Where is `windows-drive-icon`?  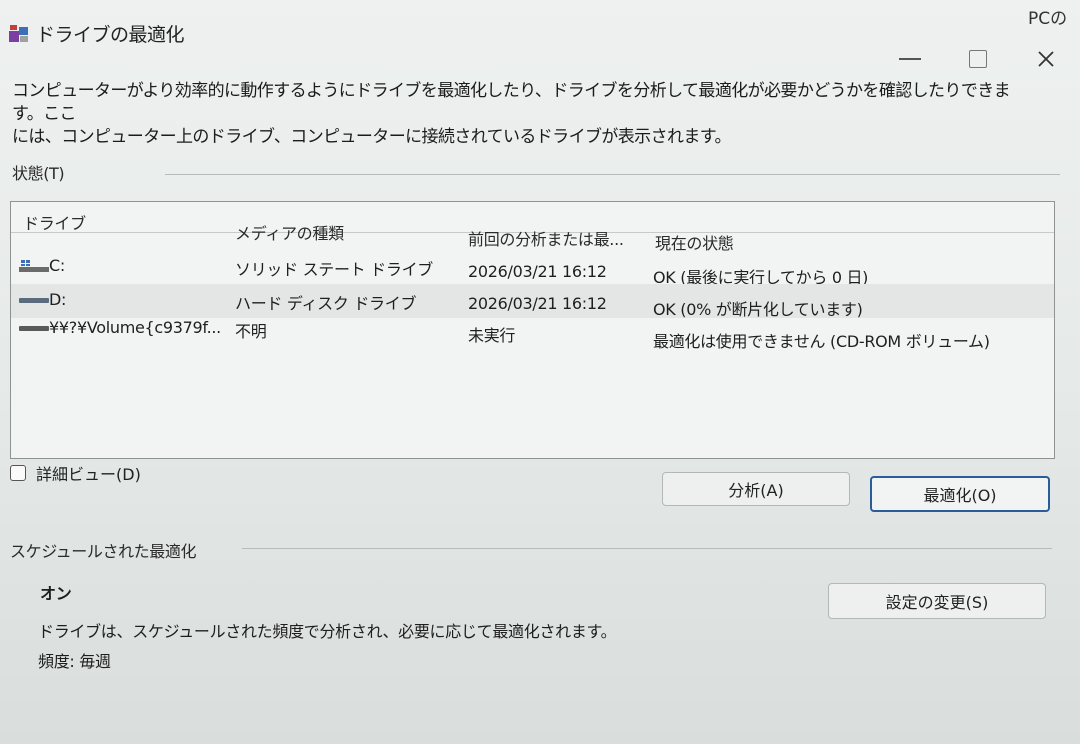
windows-drive-icon is located at coordinates (34, 266).